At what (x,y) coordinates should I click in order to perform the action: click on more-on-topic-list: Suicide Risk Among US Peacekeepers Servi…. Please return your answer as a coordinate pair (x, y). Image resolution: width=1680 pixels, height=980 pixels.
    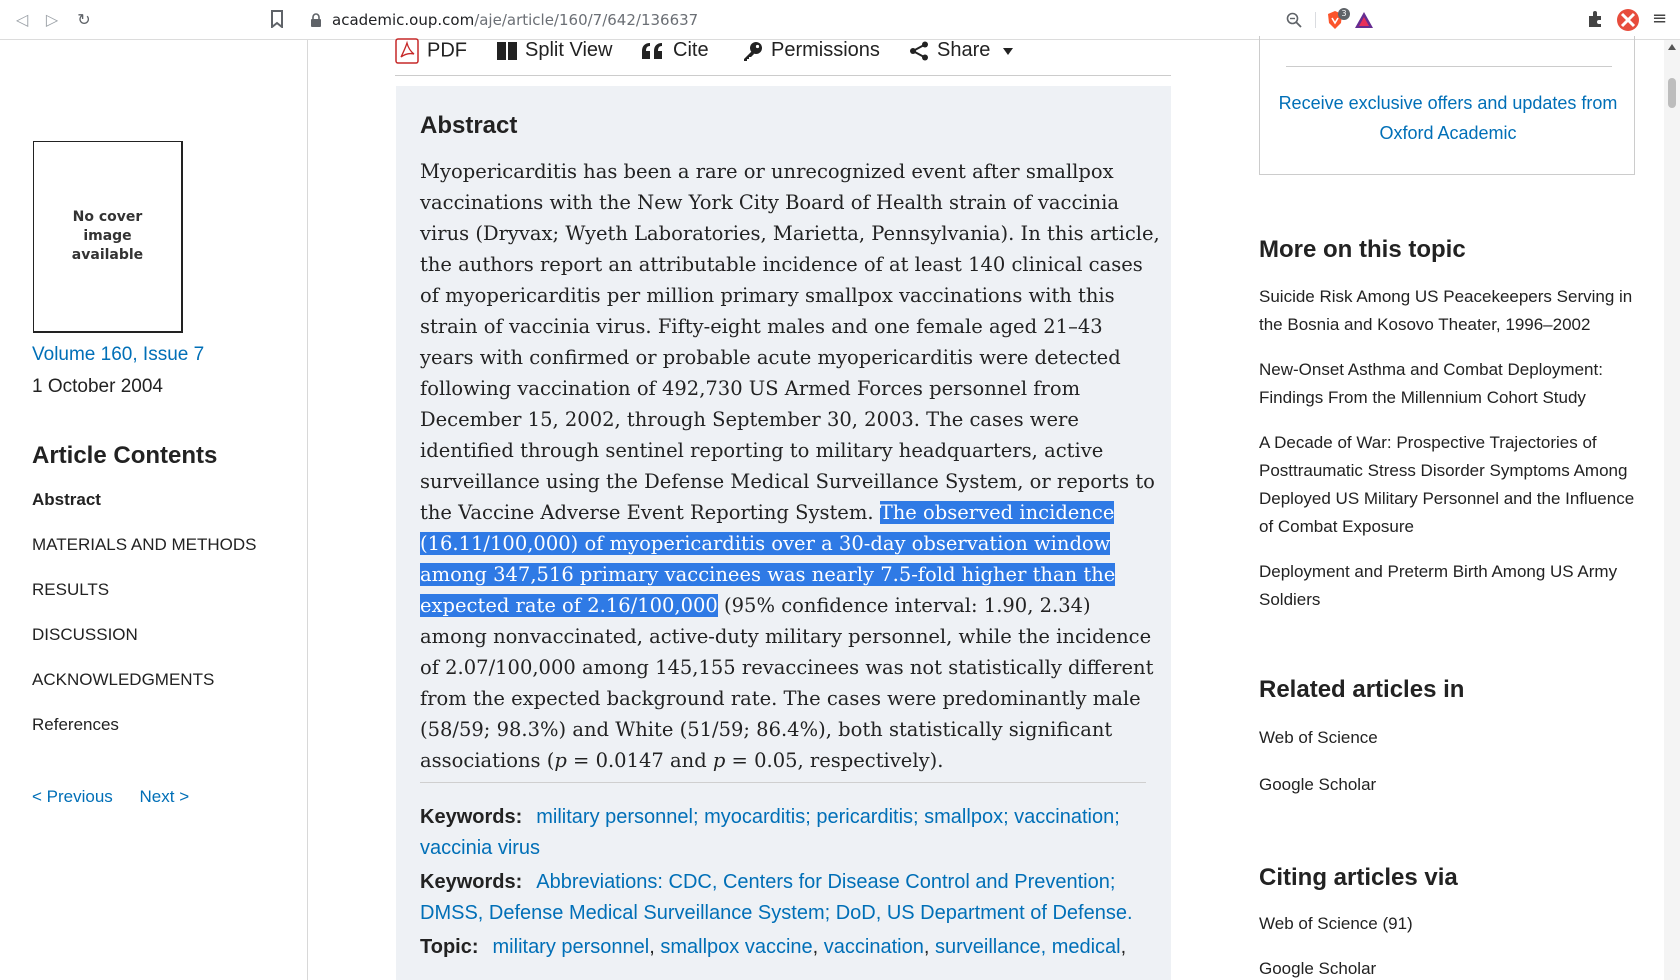
    Looking at the image, I should click on (1449, 457).